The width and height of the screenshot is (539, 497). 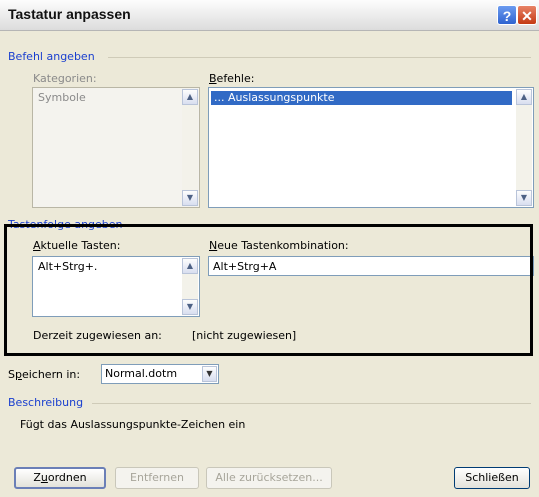 What do you see at coordinates (319, 57) in the screenshot?
I see `befehl-group-divider` at bounding box center [319, 57].